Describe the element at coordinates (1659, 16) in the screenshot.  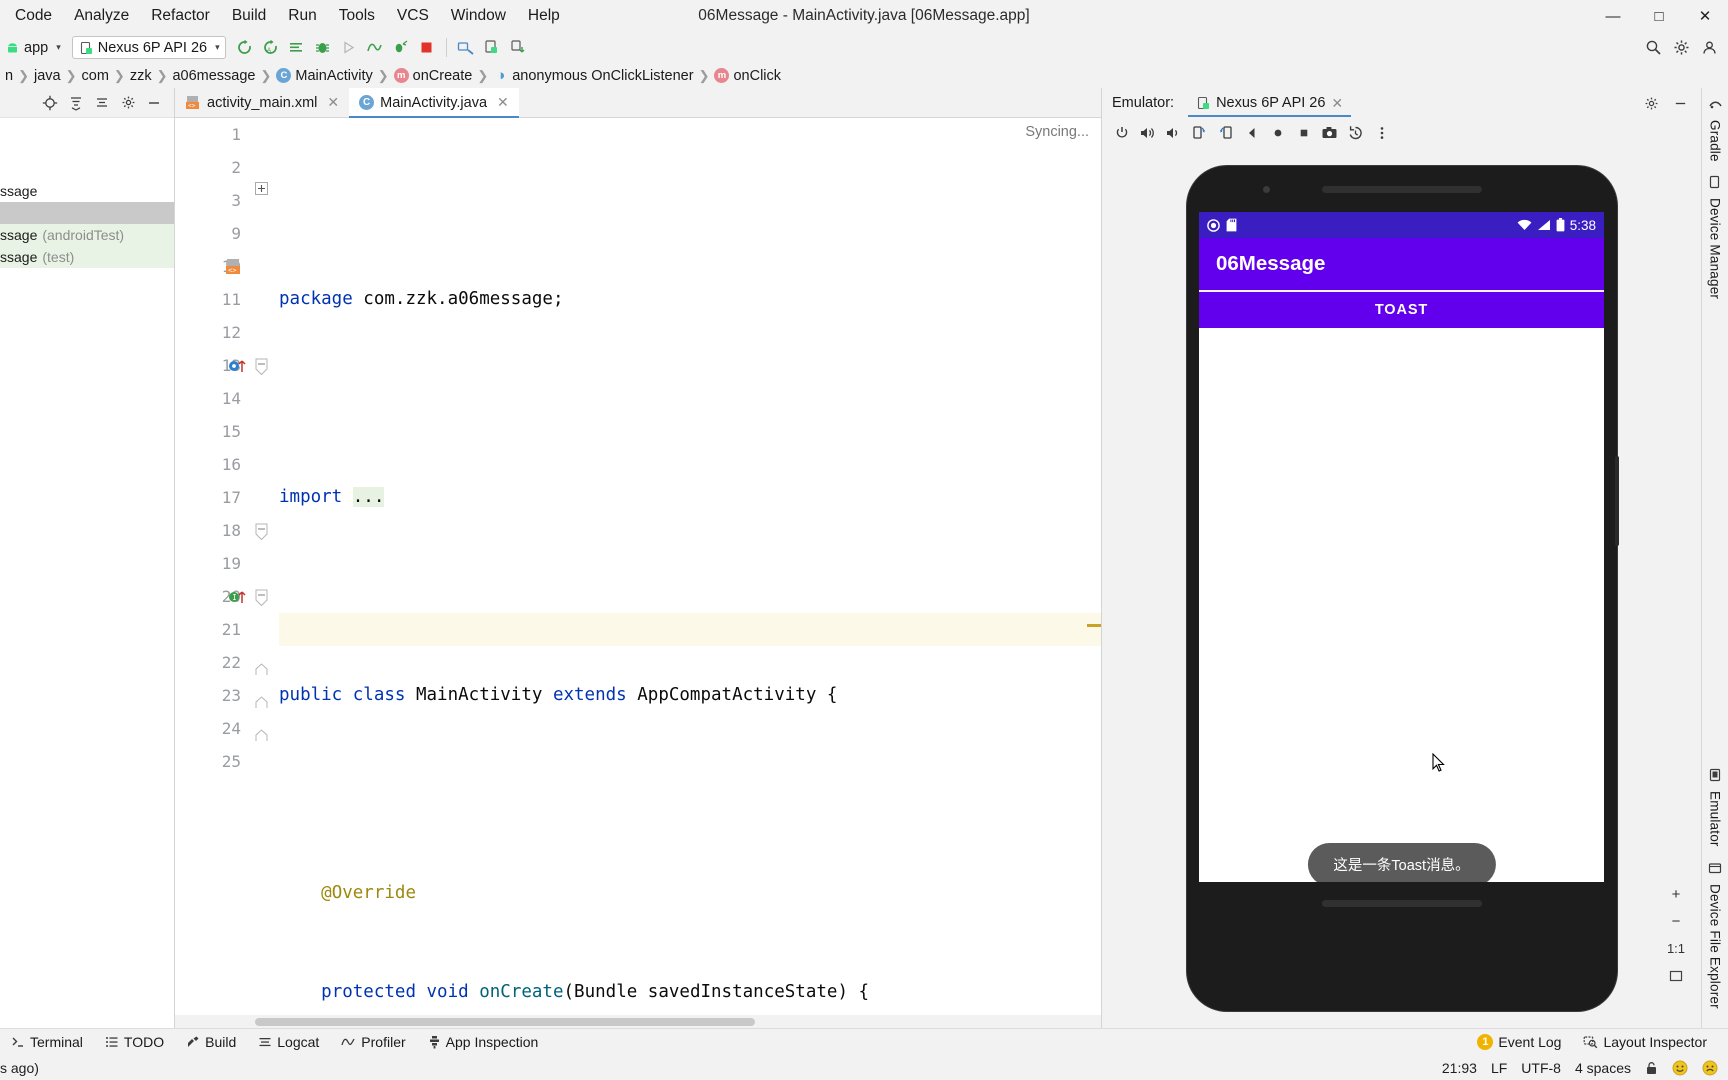
I see `maximize-button: □` at that location.